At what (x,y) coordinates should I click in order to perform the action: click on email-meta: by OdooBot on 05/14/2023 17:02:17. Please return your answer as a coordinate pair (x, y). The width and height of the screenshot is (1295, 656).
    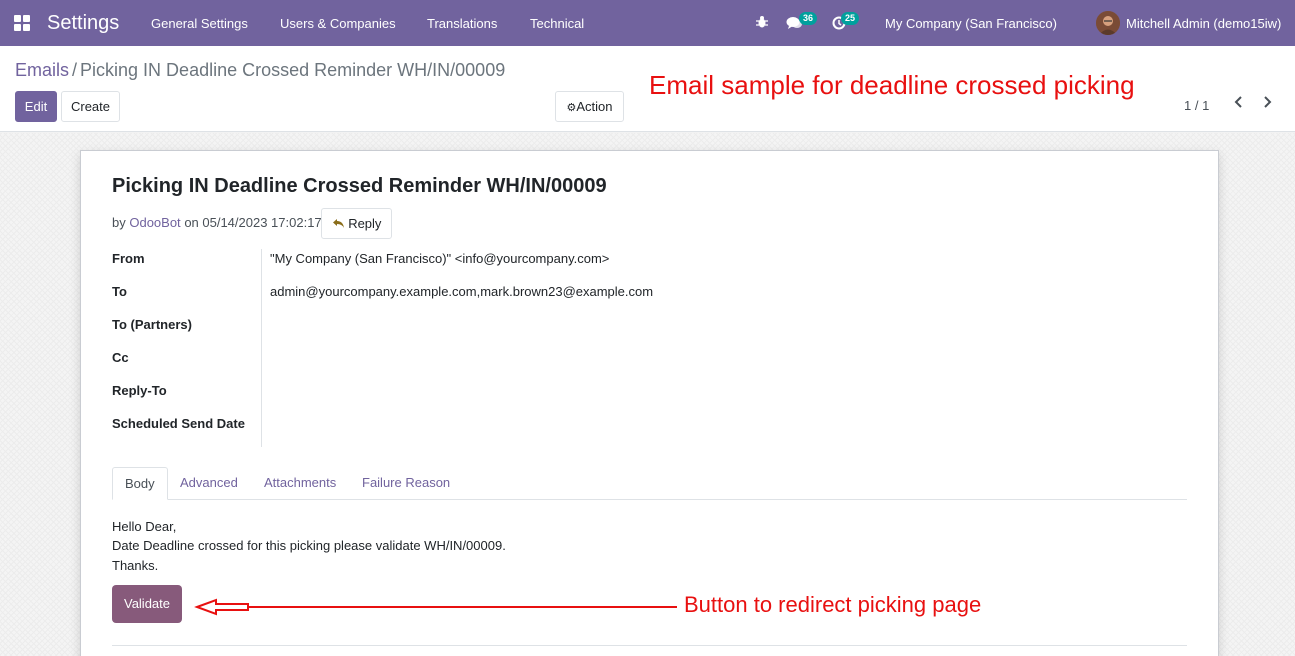
    Looking at the image, I should click on (217, 222).